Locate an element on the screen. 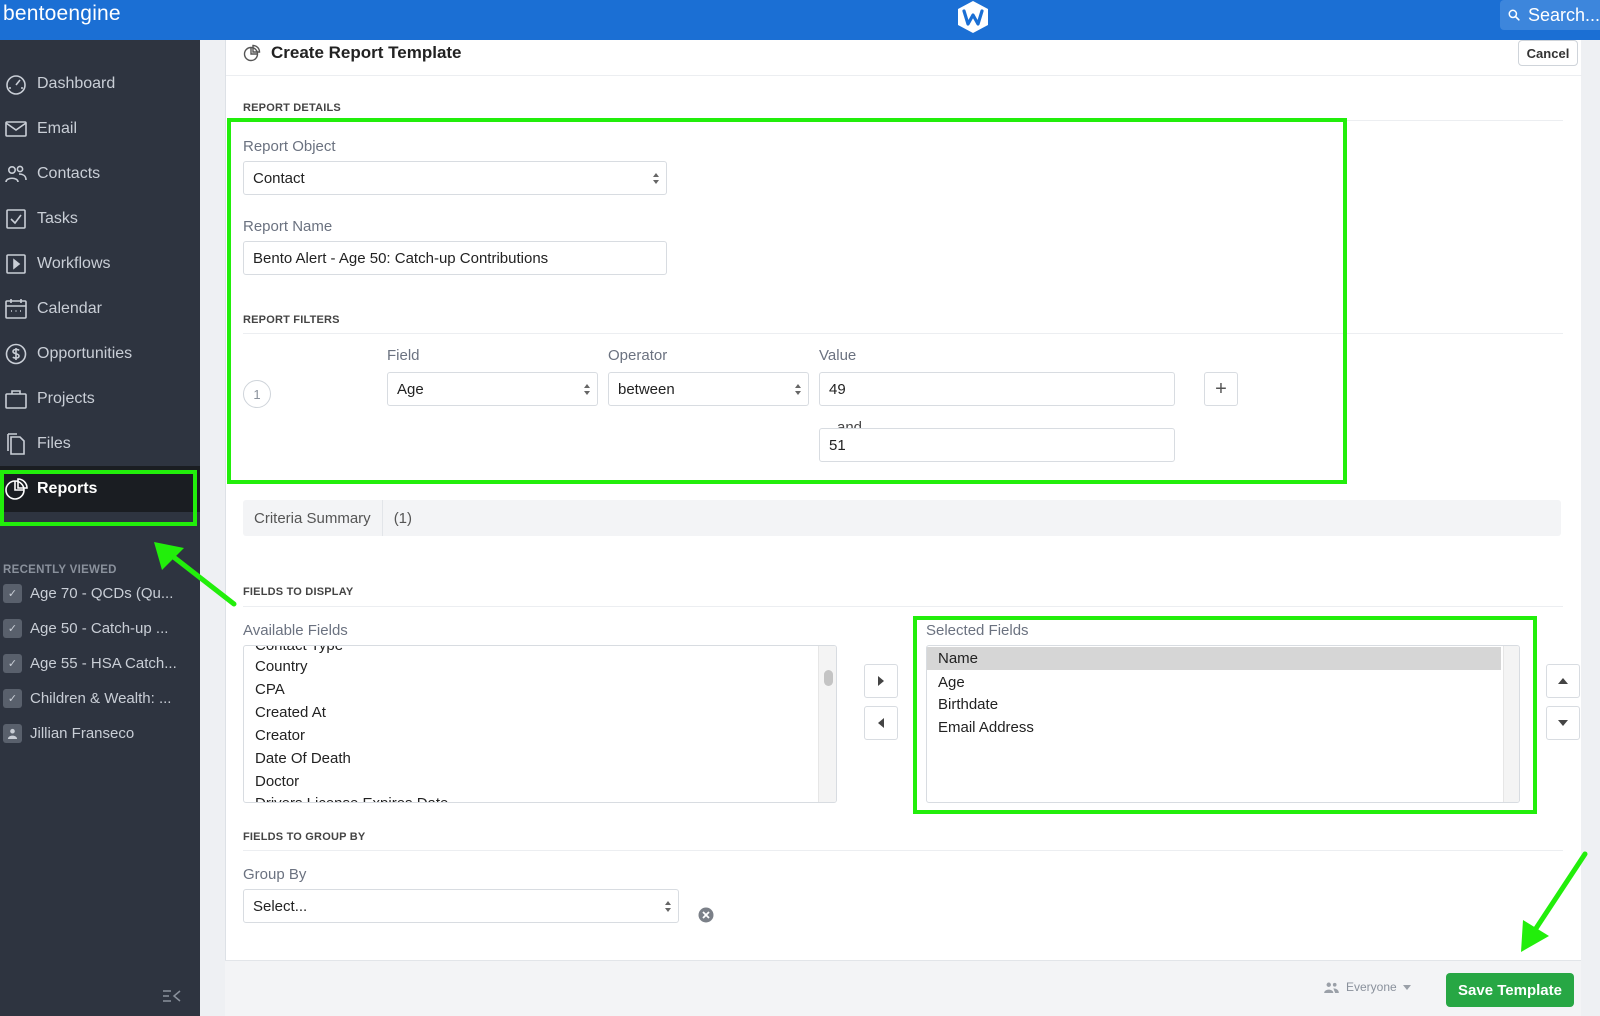 The width and height of the screenshot is (1600, 1016). sidebar-item-contacts: Contacts is located at coordinates (100, 174).